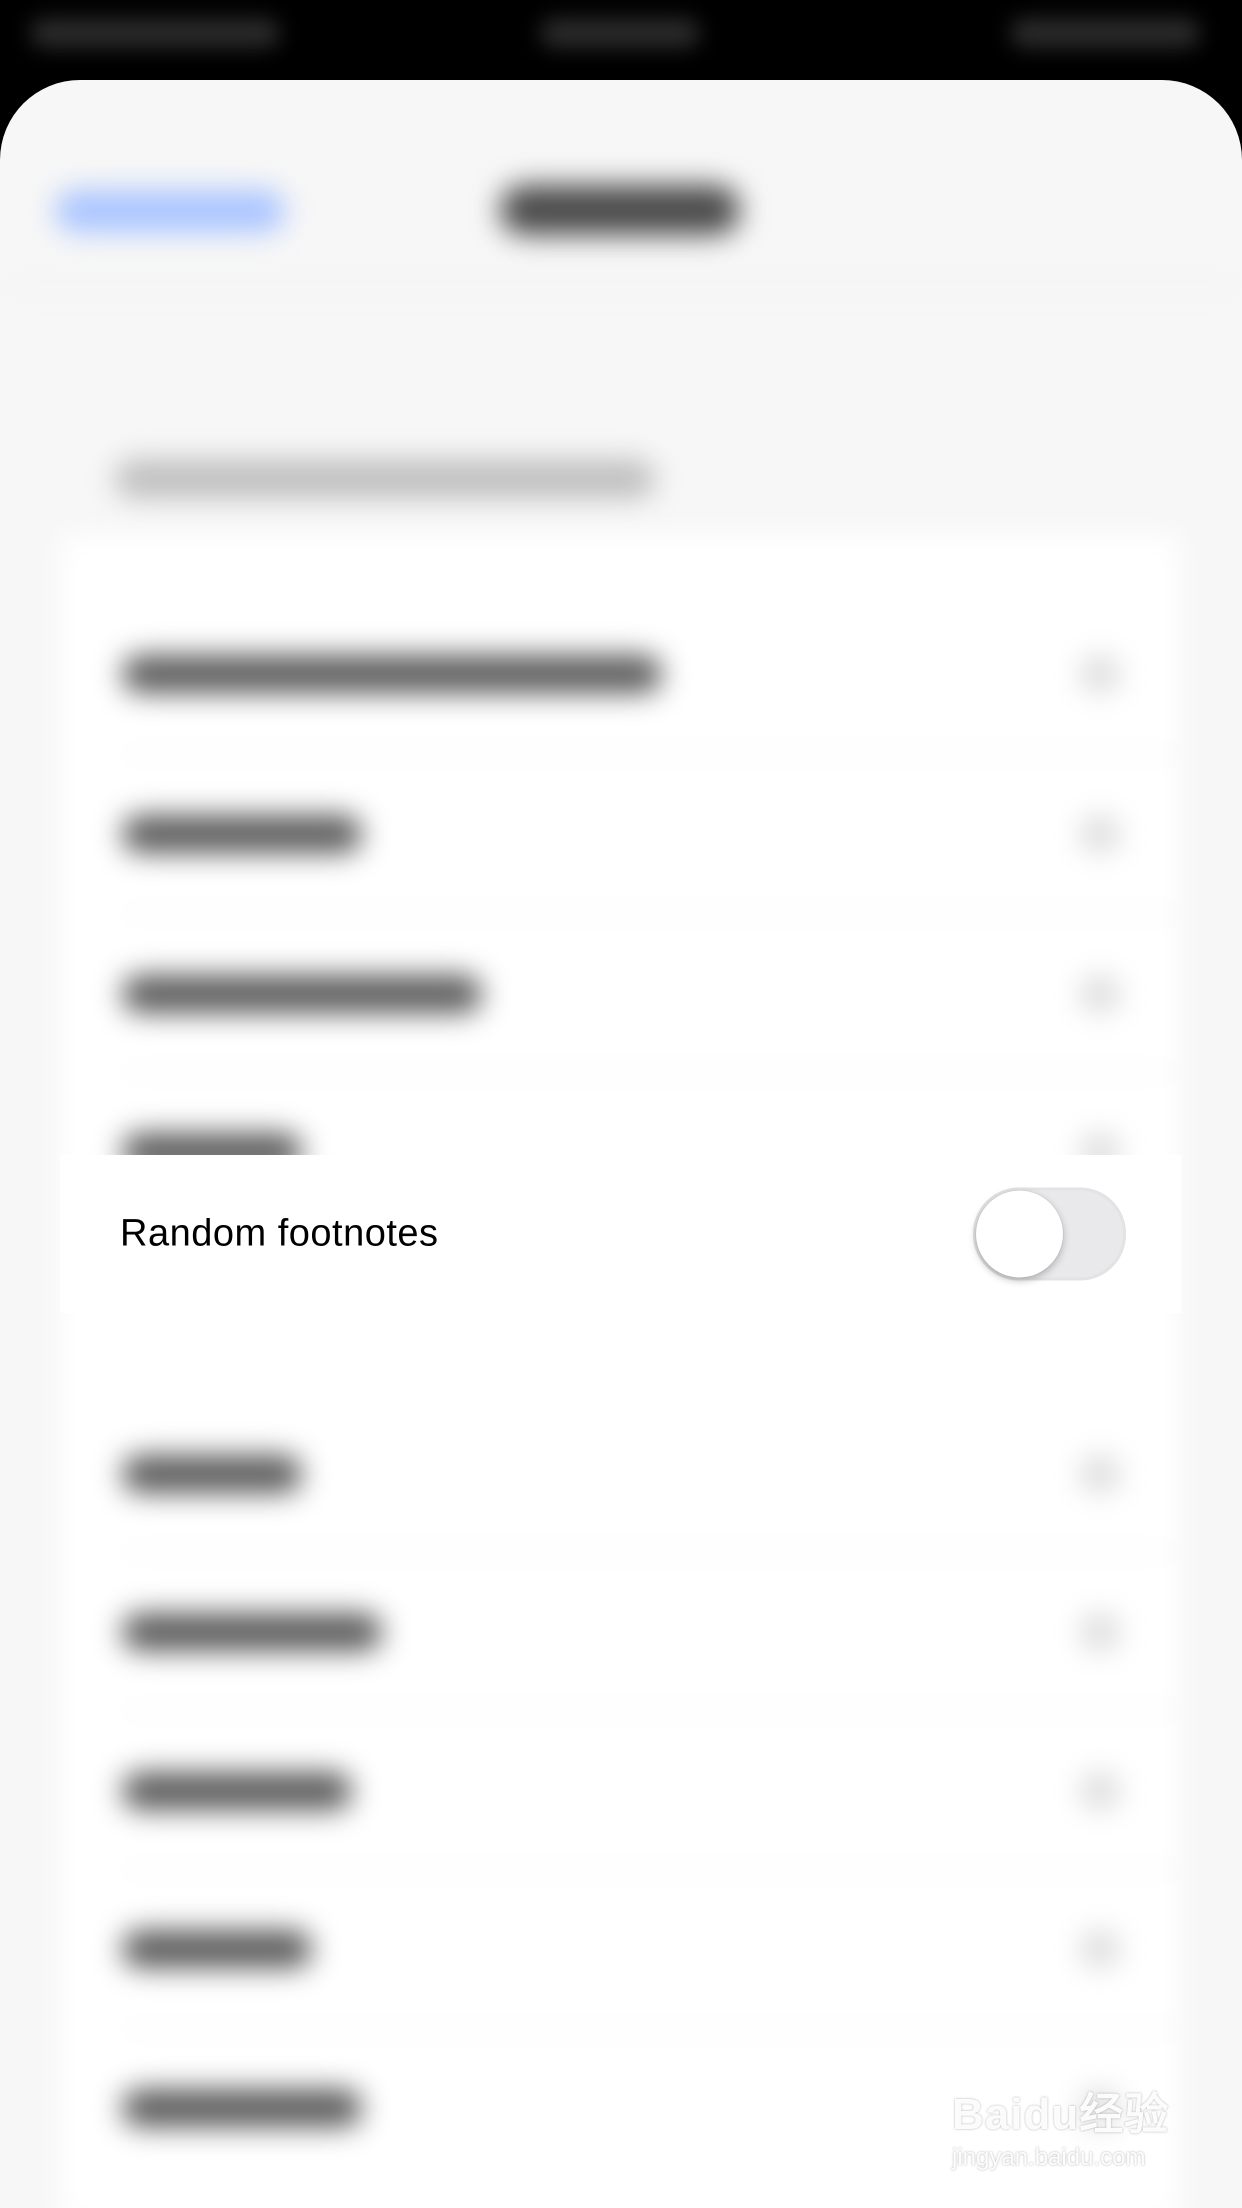 This screenshot has height=2208, width=1242. Describe the element at coordinates (620, 1234) in the screenshot. I see `random-footnotes-row: Random footnotes` at that location.